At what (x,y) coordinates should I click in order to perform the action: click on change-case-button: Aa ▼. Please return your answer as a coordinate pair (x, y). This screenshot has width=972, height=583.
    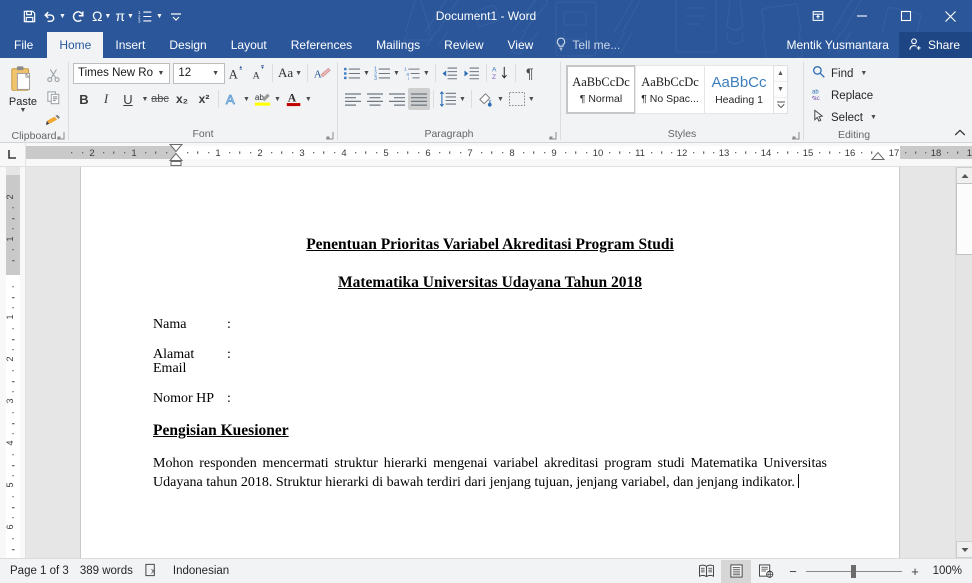
    Looking at the image, I should click on (290, 73).